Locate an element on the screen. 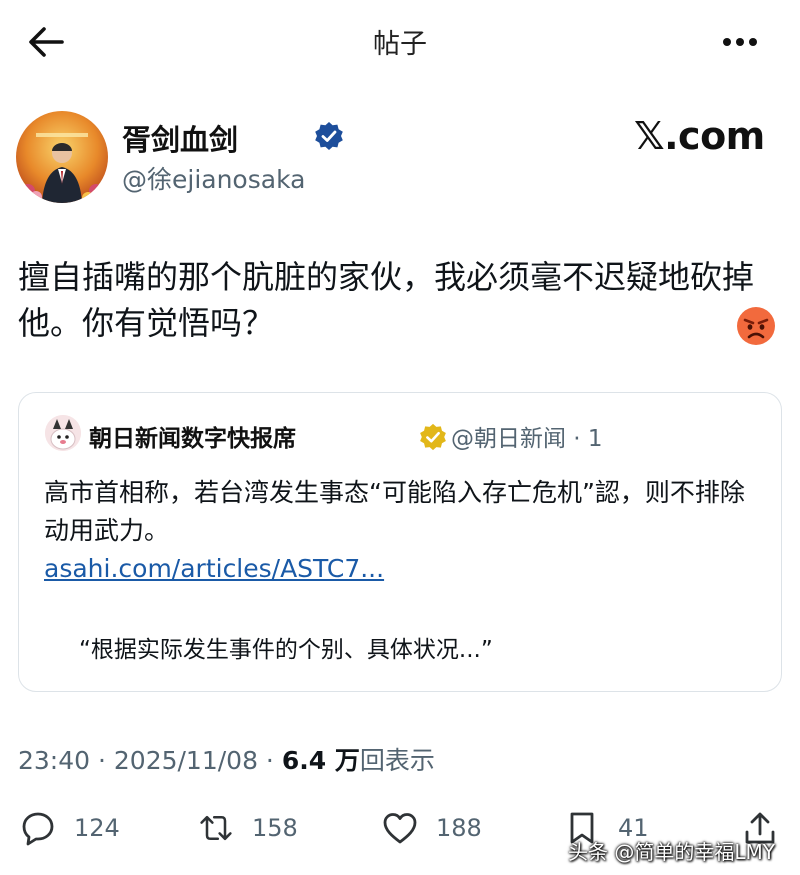  article-excerpt: “根据实际发生事件的个别、具体状况...” is located at coordinates (286, 650).